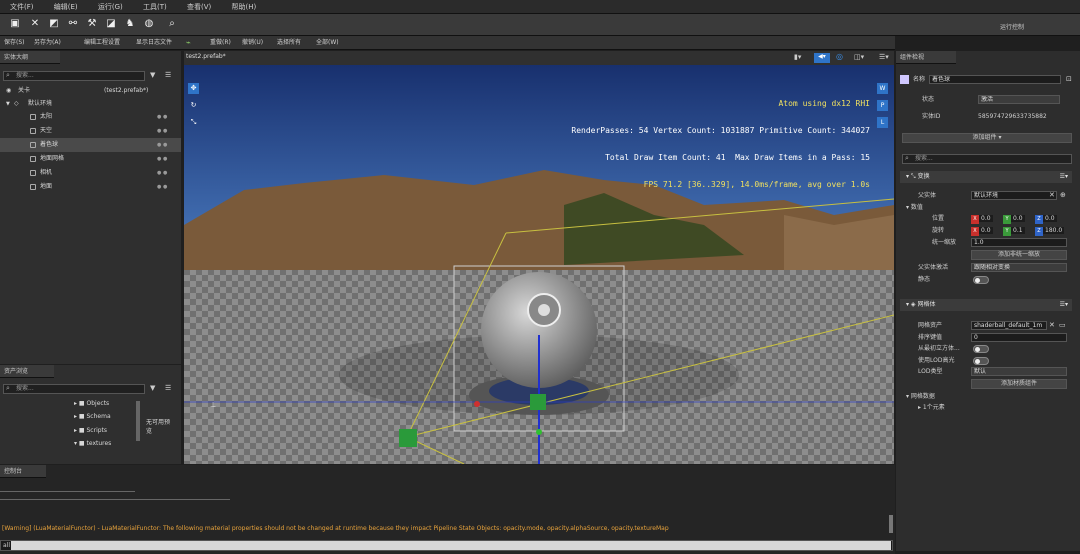 This screenshot has width=1080, height=554. Describe the element at coordinates (882, 105) in the screenshot. I see `parent-space-button: P` at that location.